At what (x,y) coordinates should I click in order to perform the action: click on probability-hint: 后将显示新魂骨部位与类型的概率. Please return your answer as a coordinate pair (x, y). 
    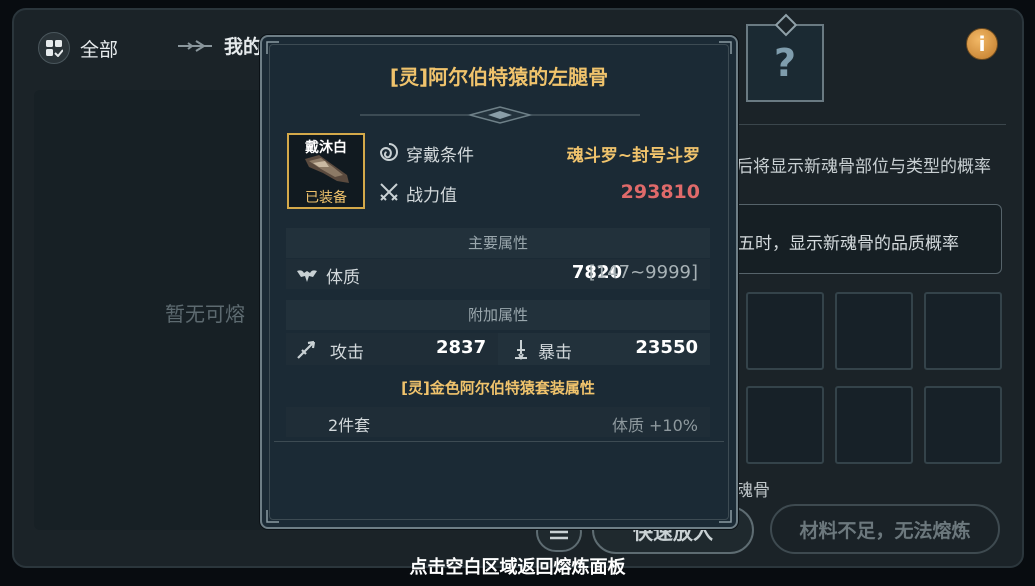
    Looking at the image, I should click on (863, 167).